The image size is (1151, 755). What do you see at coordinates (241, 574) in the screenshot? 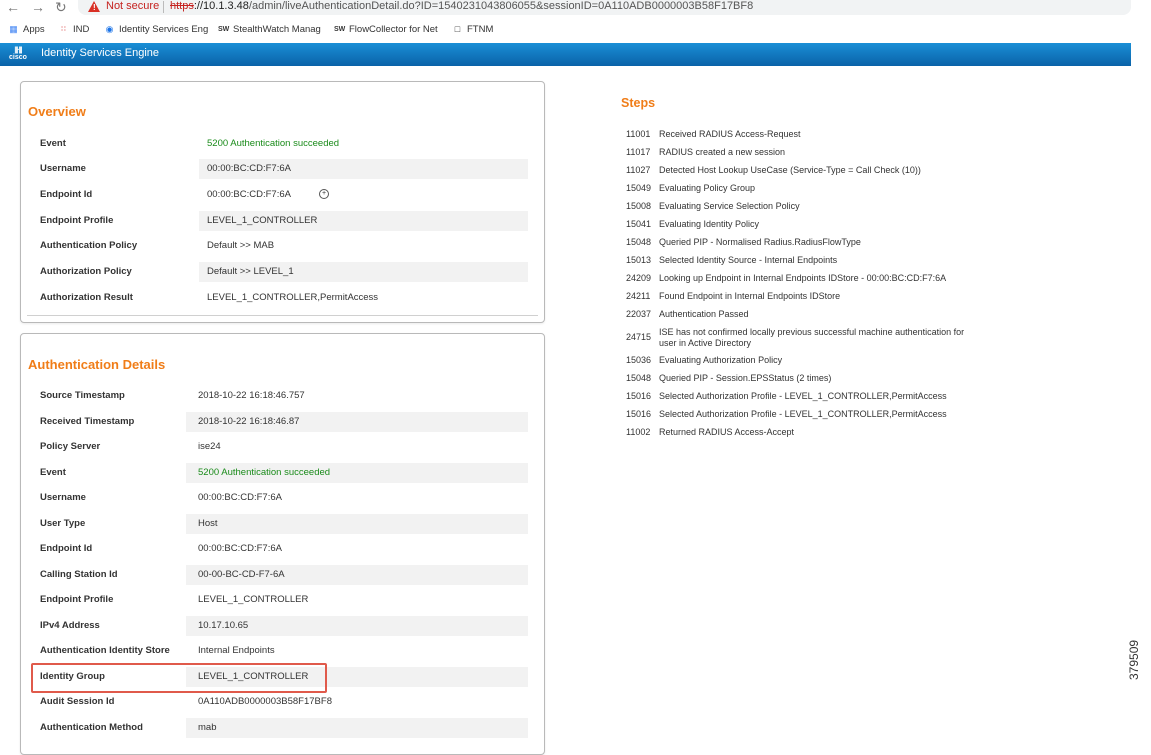
I see `field-value: 00-00-BC-CD-F7-6A` at bounding box center [241, 574].